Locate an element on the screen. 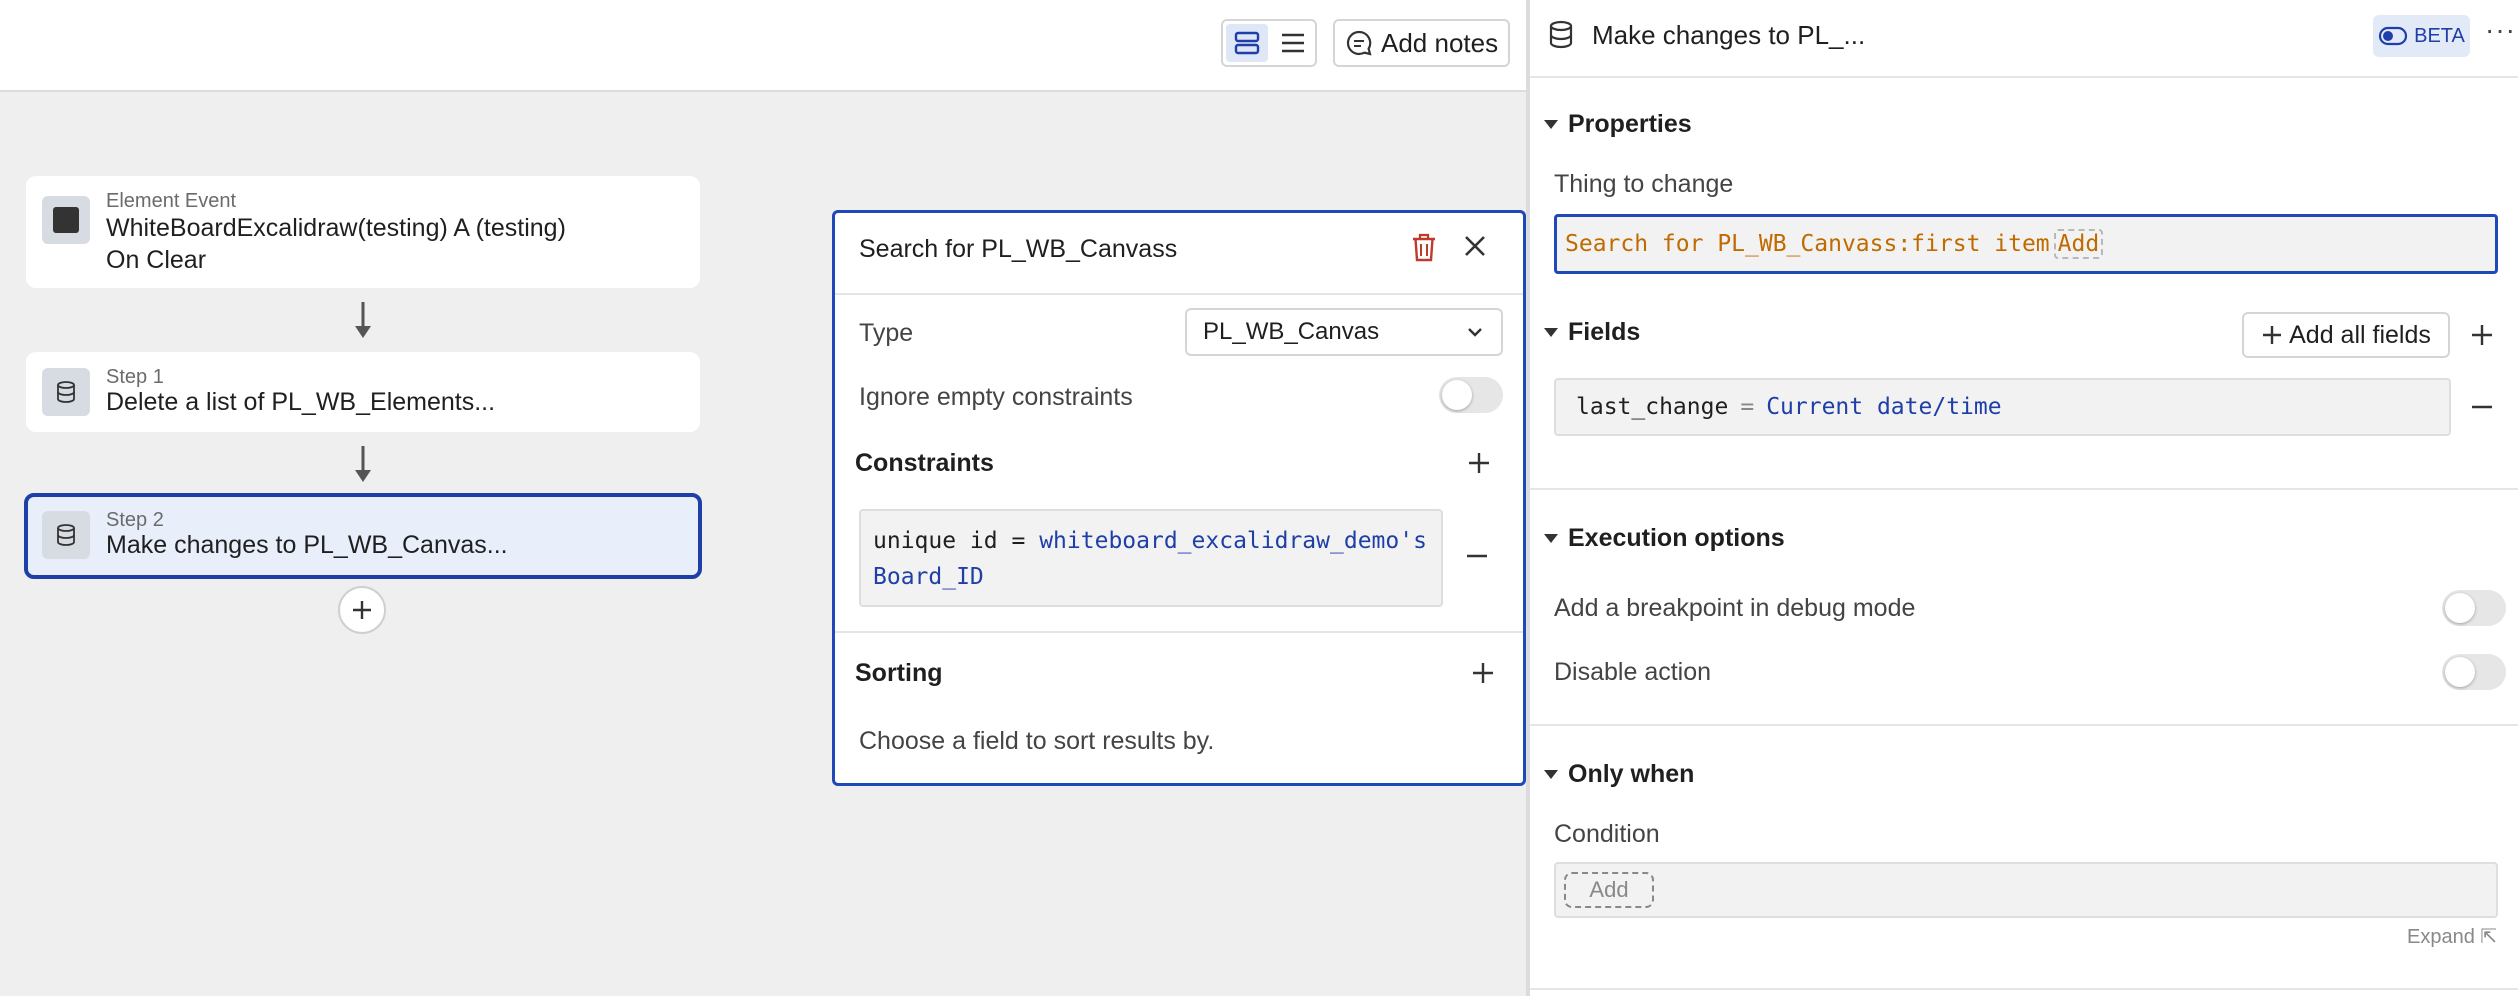 This screenshot has height=996, width=2518. card-view-button is located at coordinates (1247, 43).